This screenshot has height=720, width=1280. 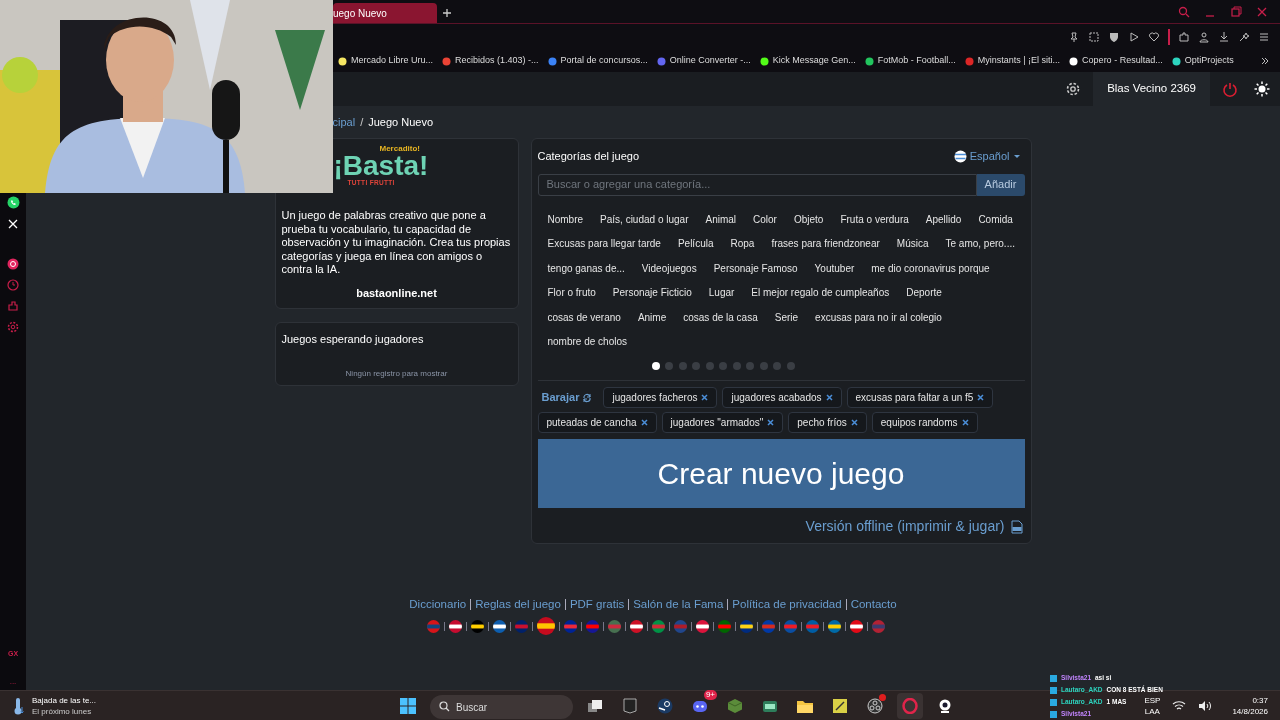 I want to click on language-dropdown: Español, so click(x=989, y=156).